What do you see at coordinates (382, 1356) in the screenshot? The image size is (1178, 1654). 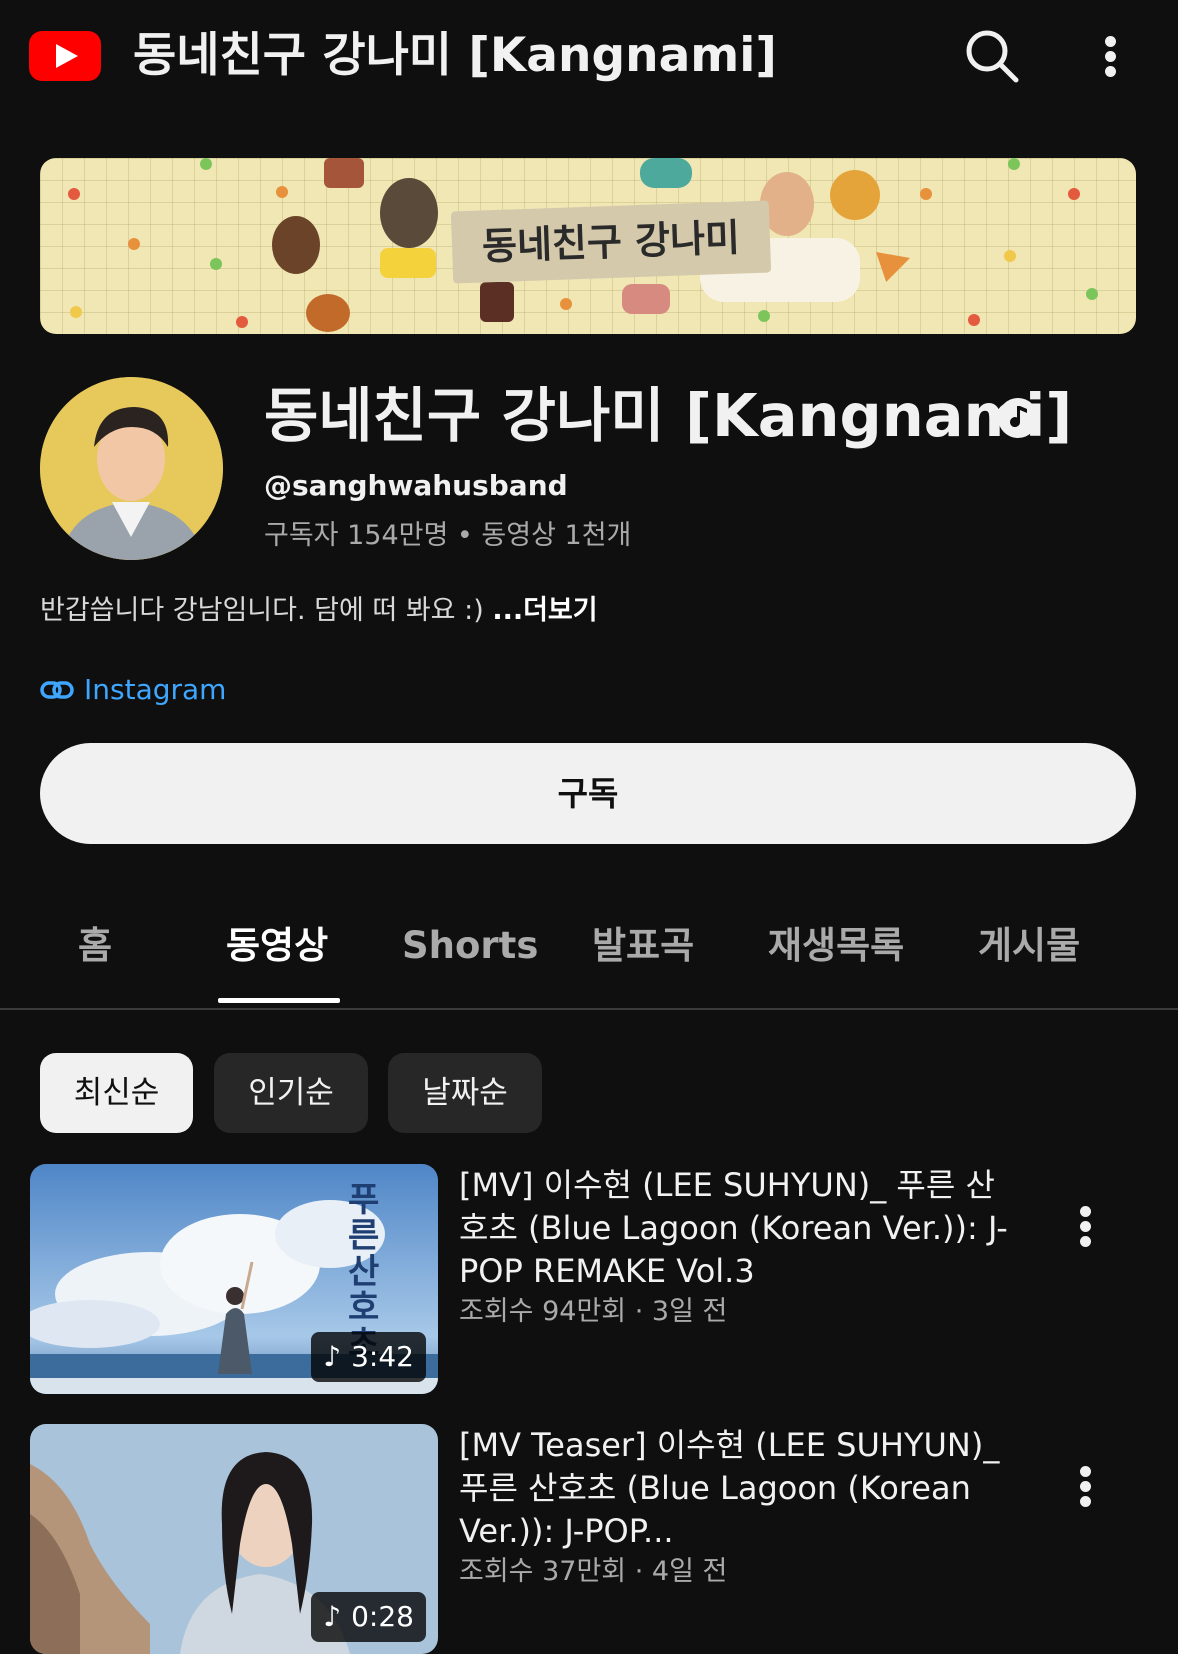 I see `duration-label: 3:42` at bounding box center [382, 1356].